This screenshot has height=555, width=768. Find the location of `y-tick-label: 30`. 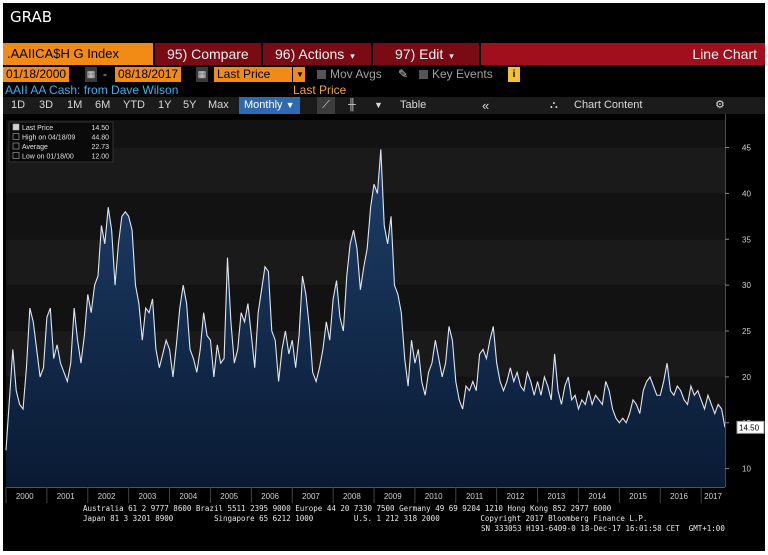

y-tick-label: 30 is located at coordinates (746, 285).